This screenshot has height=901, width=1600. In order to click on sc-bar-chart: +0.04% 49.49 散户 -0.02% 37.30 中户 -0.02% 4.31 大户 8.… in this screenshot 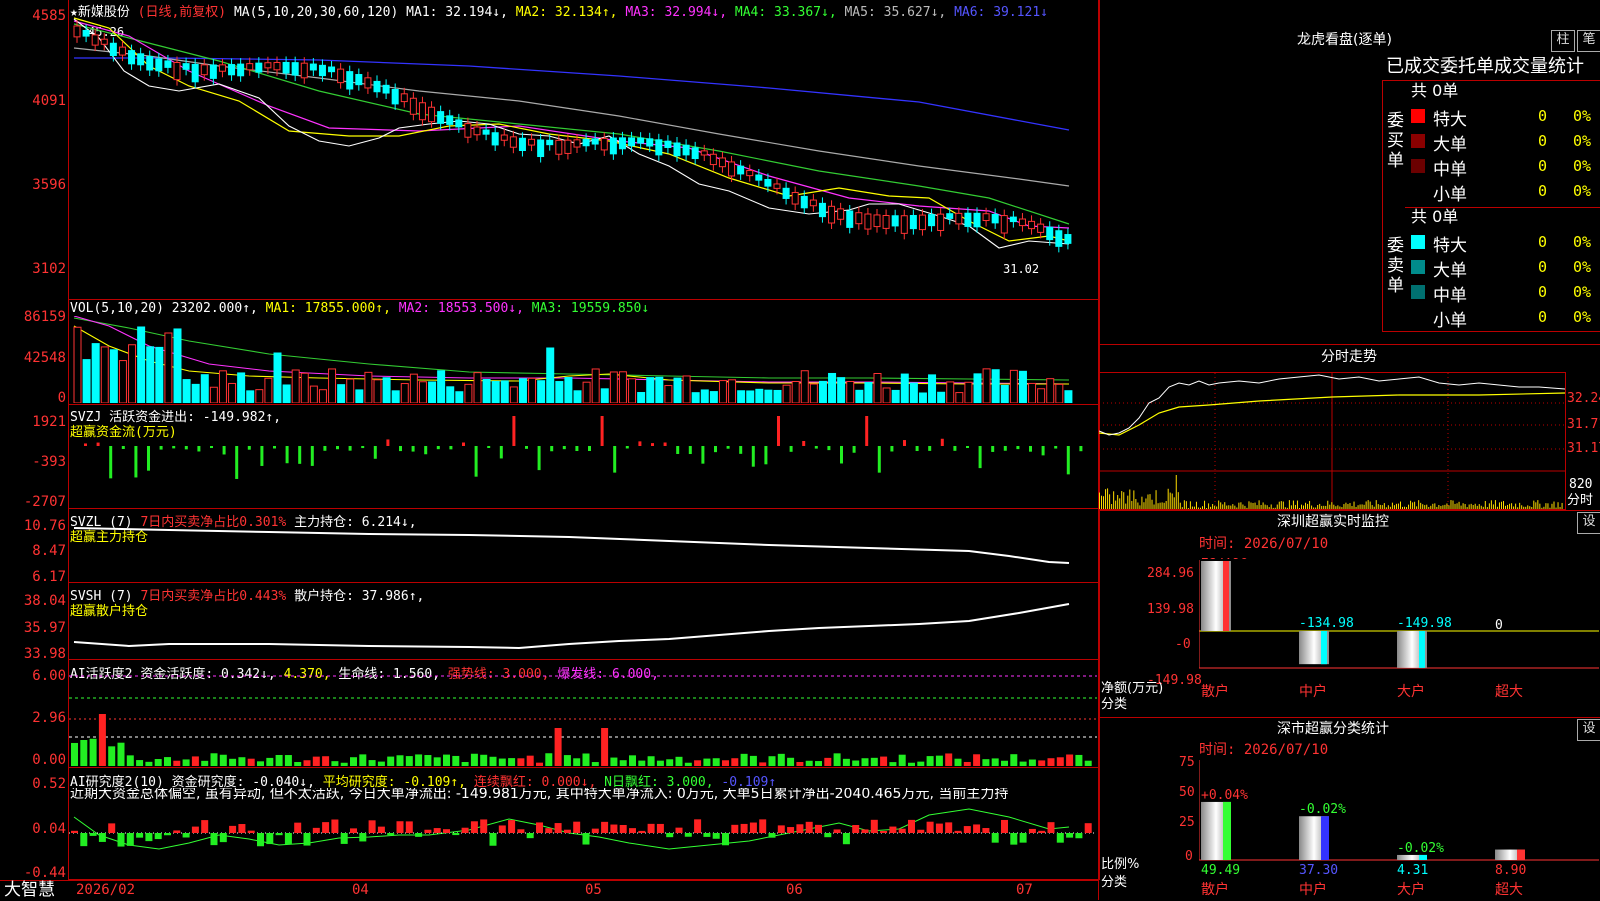, I will do `click(1399, 830)`.